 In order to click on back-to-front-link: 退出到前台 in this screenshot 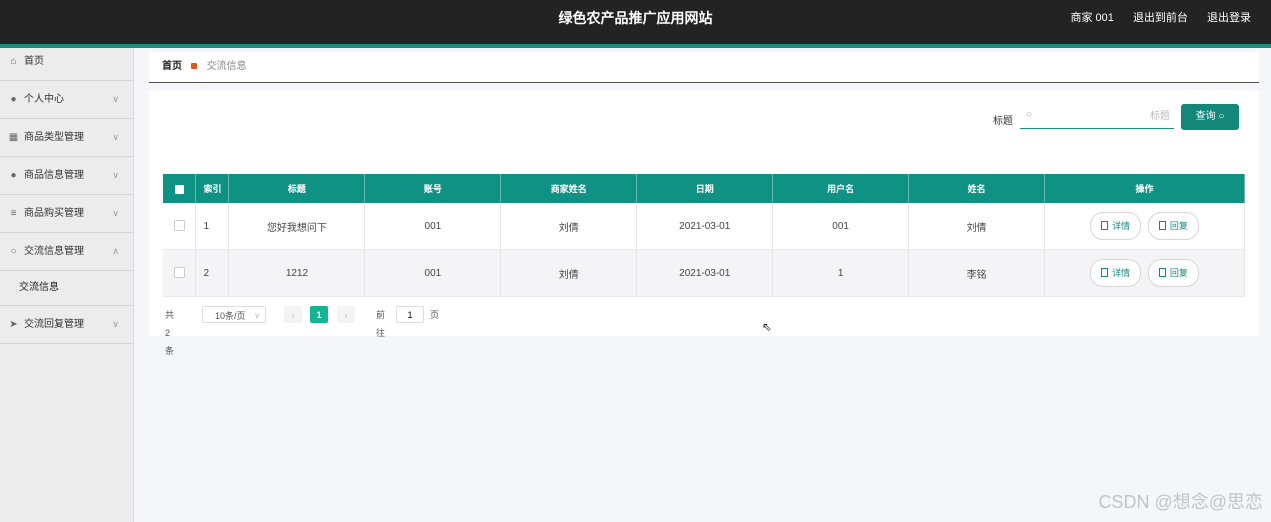, I will do `click(1160, 18)`.